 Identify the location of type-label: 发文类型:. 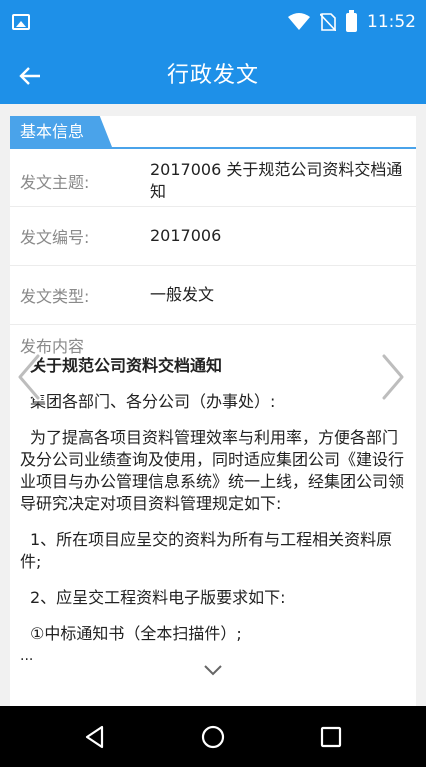
(55, 296).